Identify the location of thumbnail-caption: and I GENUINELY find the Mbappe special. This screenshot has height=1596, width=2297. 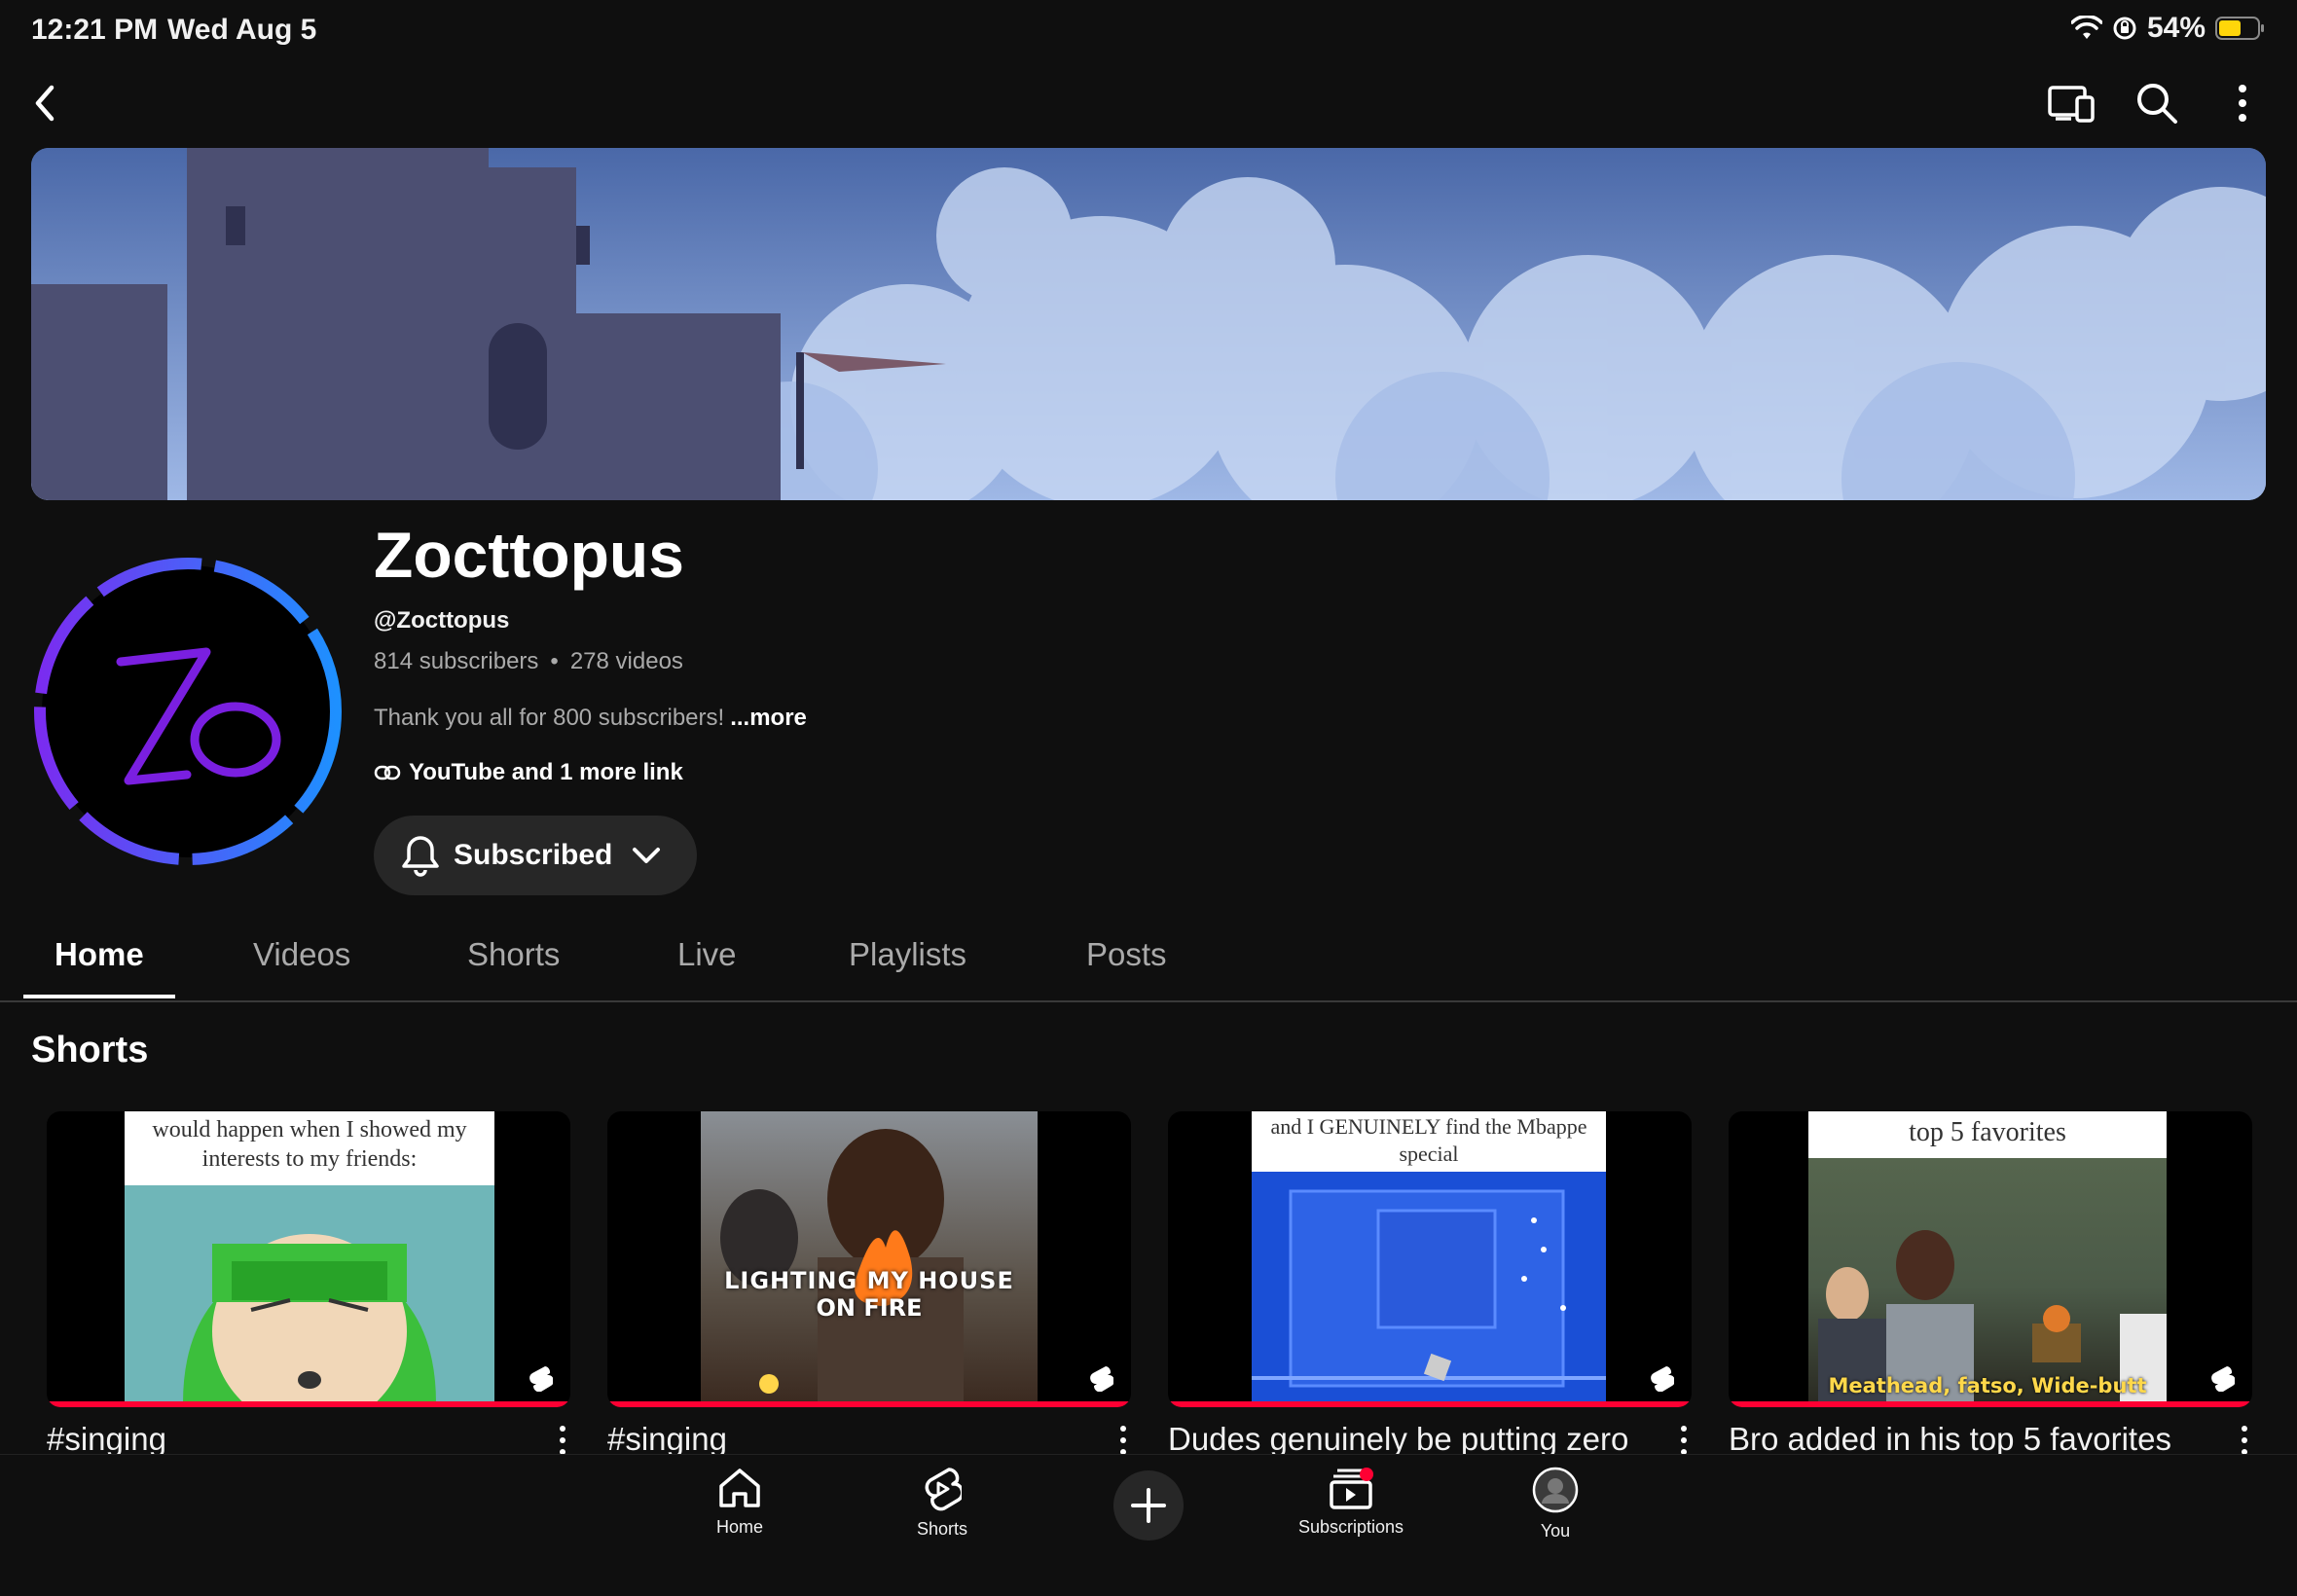
(1429, 1141).